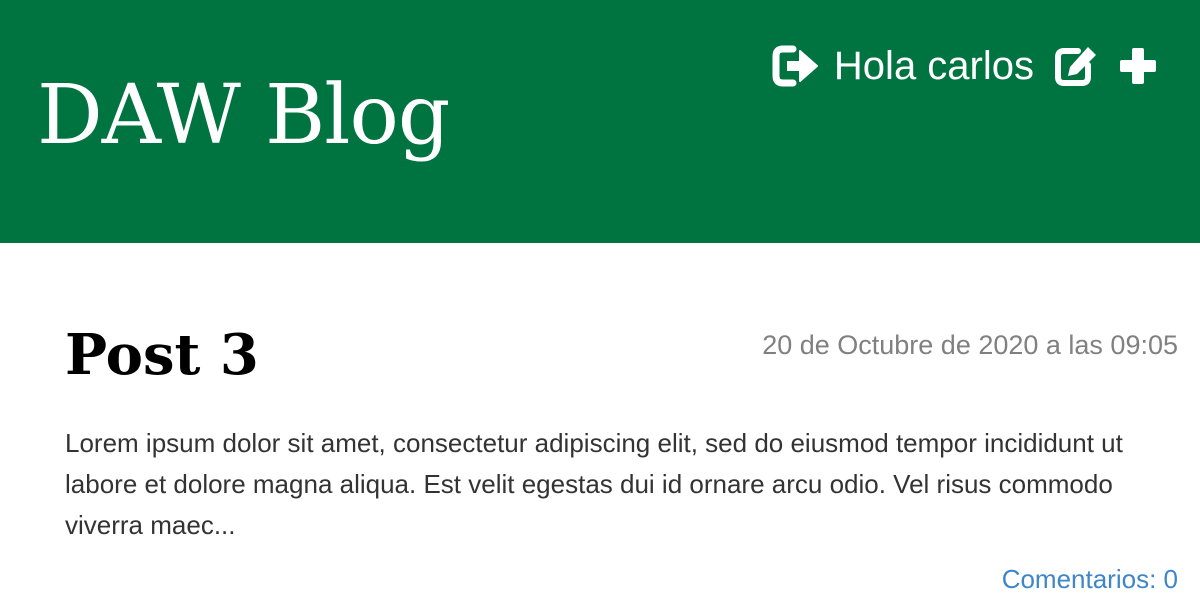 The width and height of the screenshot is (1200, 610). What do you see at coordinates (162, 355) in the screenshot?
I see `post-title: Post 3` at bounding box center [162, 355].